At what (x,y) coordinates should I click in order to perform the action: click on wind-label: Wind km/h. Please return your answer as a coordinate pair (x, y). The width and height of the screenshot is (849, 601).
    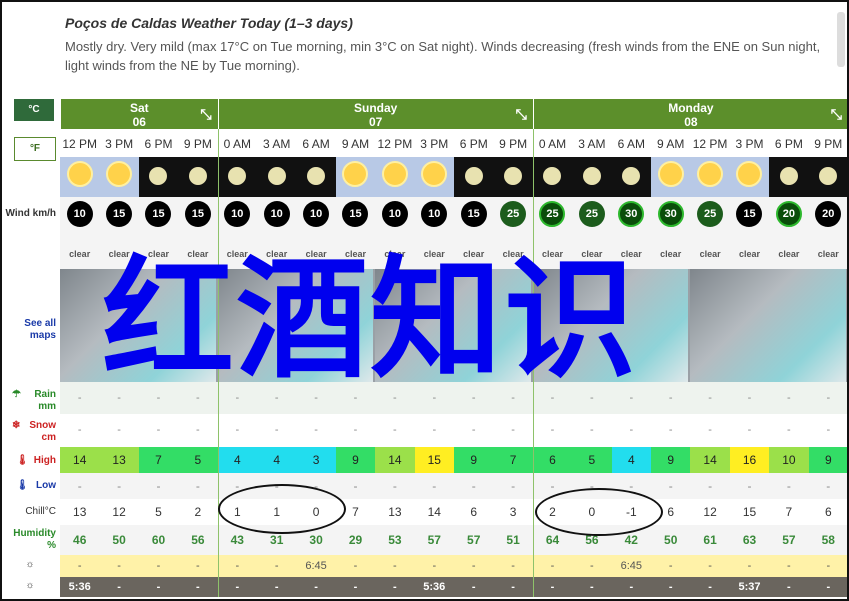
    Looking at the image, I should click on (30, 213).